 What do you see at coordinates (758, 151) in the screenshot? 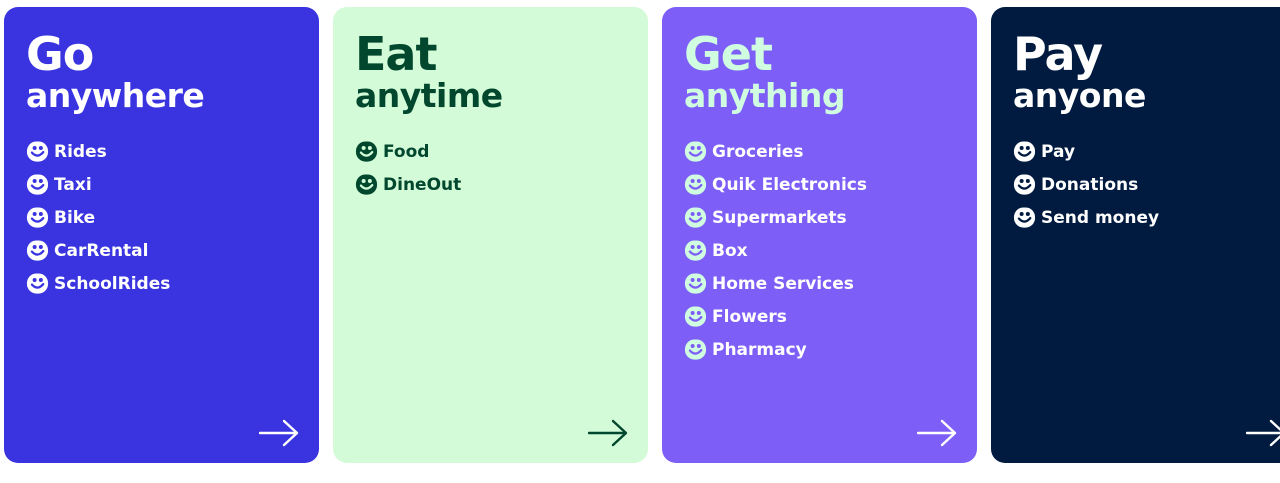
I see `card-item-label: Groceries` at bounding box center [758, 151].